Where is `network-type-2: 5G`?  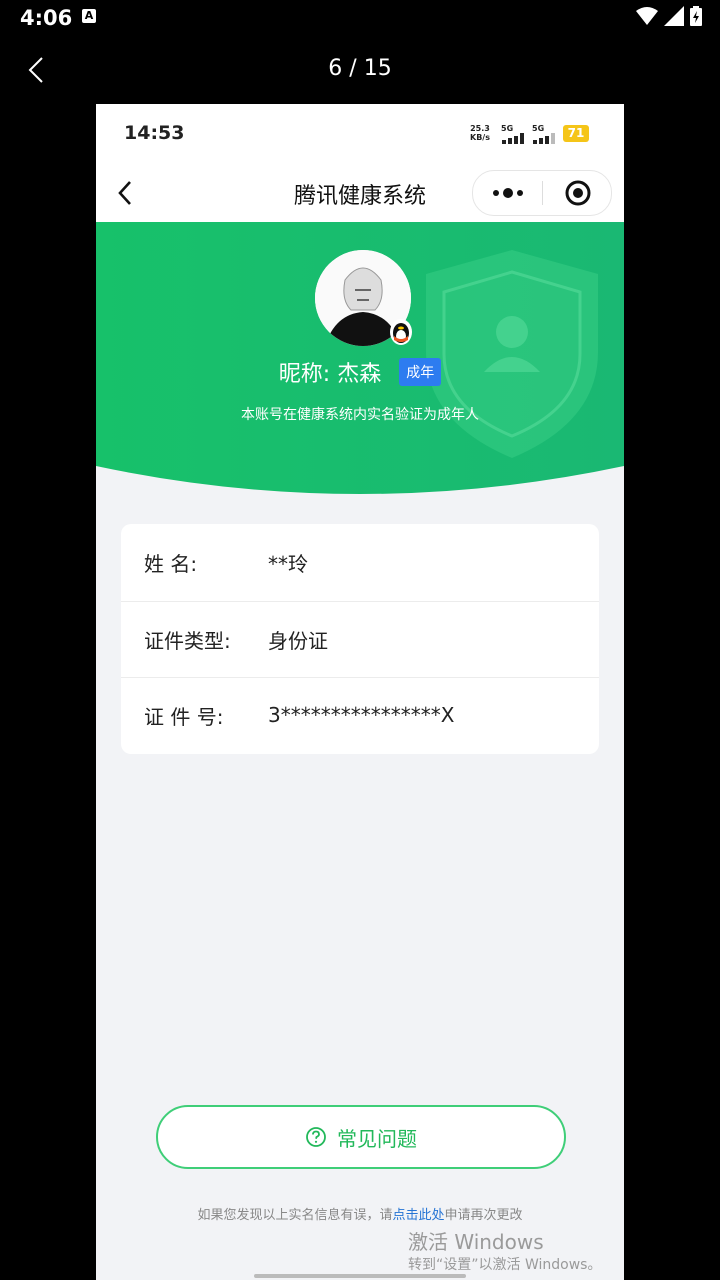
network-type-2: 5G is located at coordinates (538, 128).